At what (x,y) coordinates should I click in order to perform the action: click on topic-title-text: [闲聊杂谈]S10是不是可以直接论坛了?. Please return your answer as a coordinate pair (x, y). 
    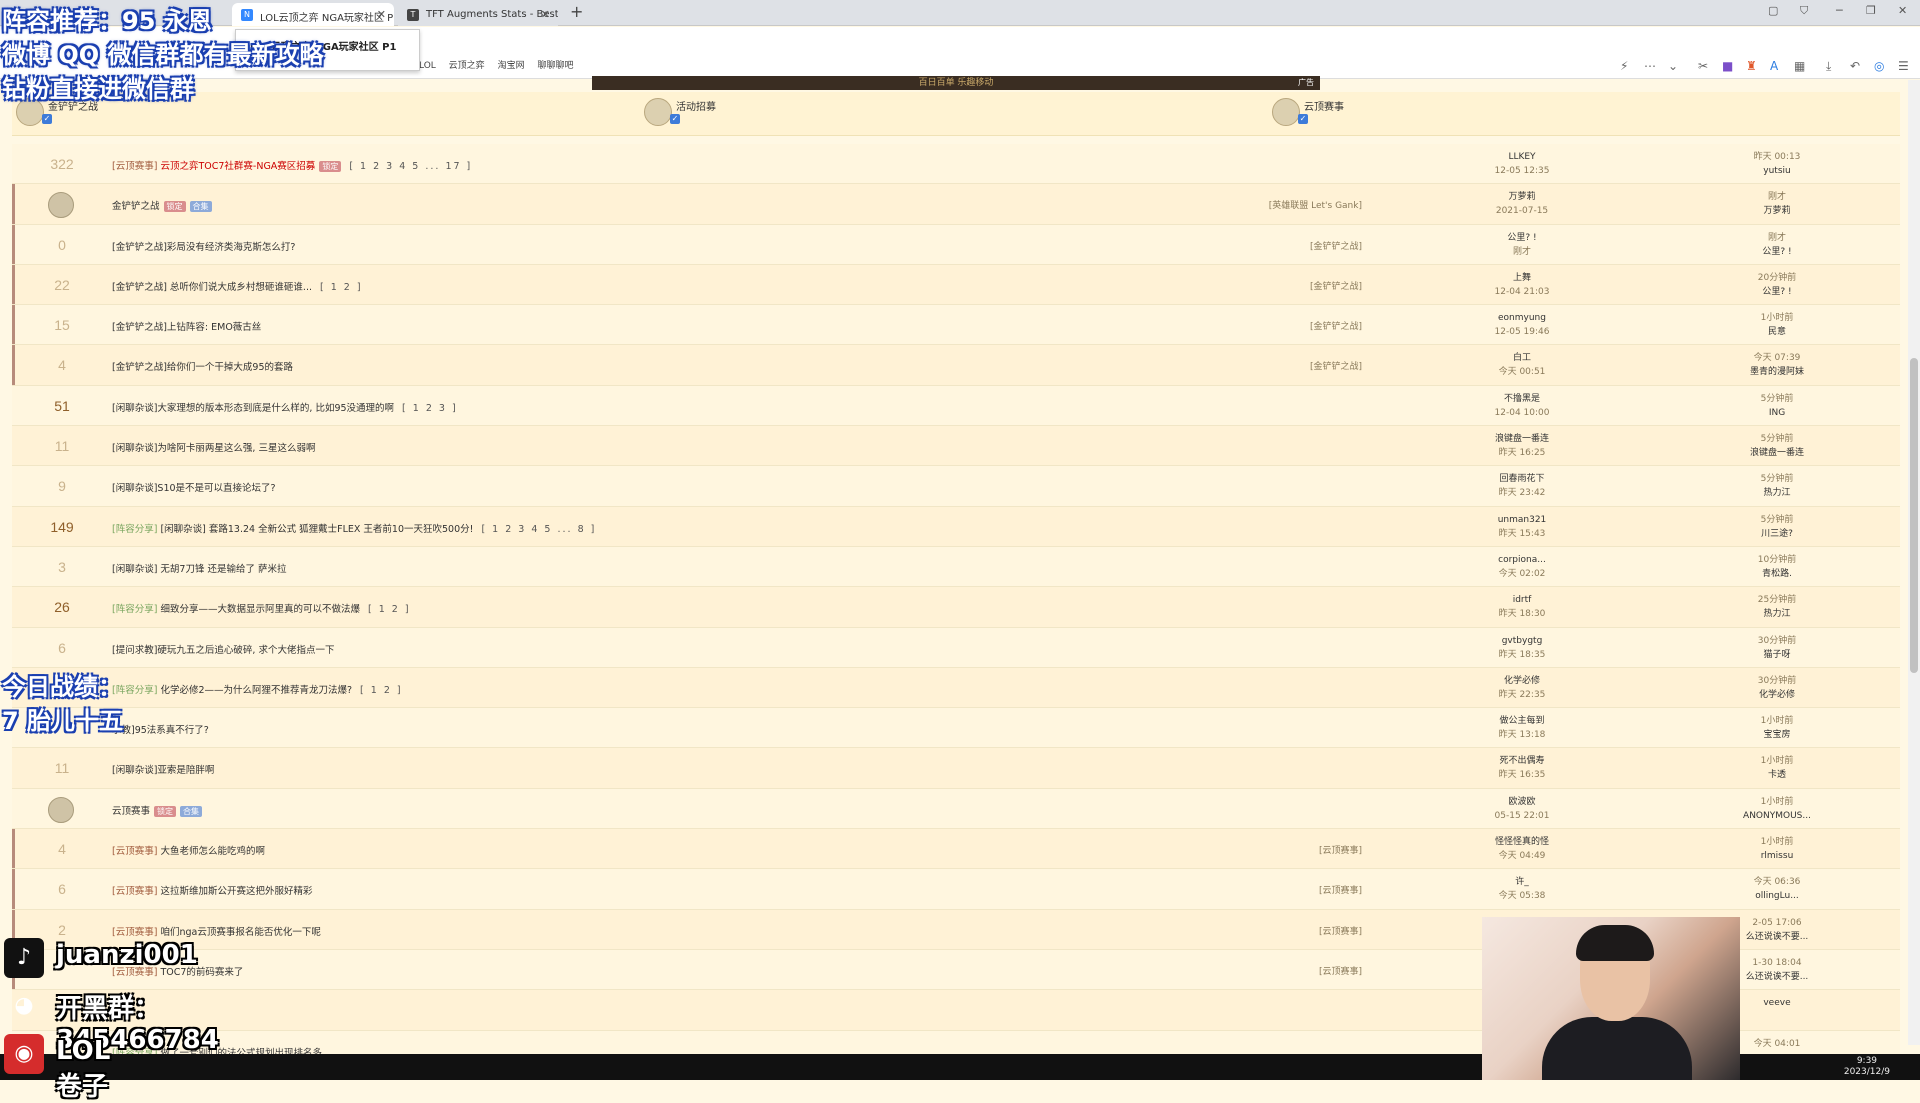
    Looking at the image, I should click on (194, 488).